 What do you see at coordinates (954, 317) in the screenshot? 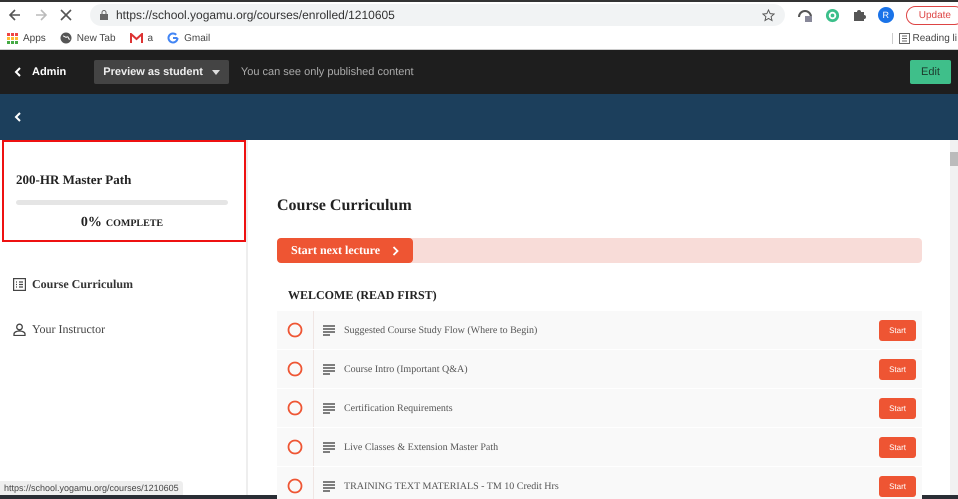
I see `scrollbar` at bounding box center [954, 317].